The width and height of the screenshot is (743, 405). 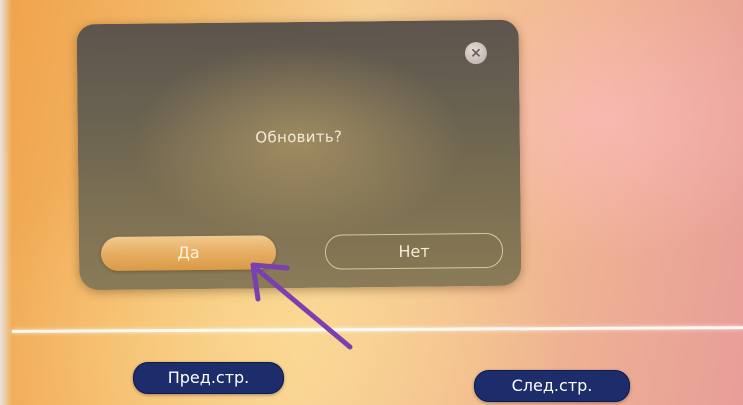 I want to click on prev-page-button: Пред.стр., so click(x=208, y=378).